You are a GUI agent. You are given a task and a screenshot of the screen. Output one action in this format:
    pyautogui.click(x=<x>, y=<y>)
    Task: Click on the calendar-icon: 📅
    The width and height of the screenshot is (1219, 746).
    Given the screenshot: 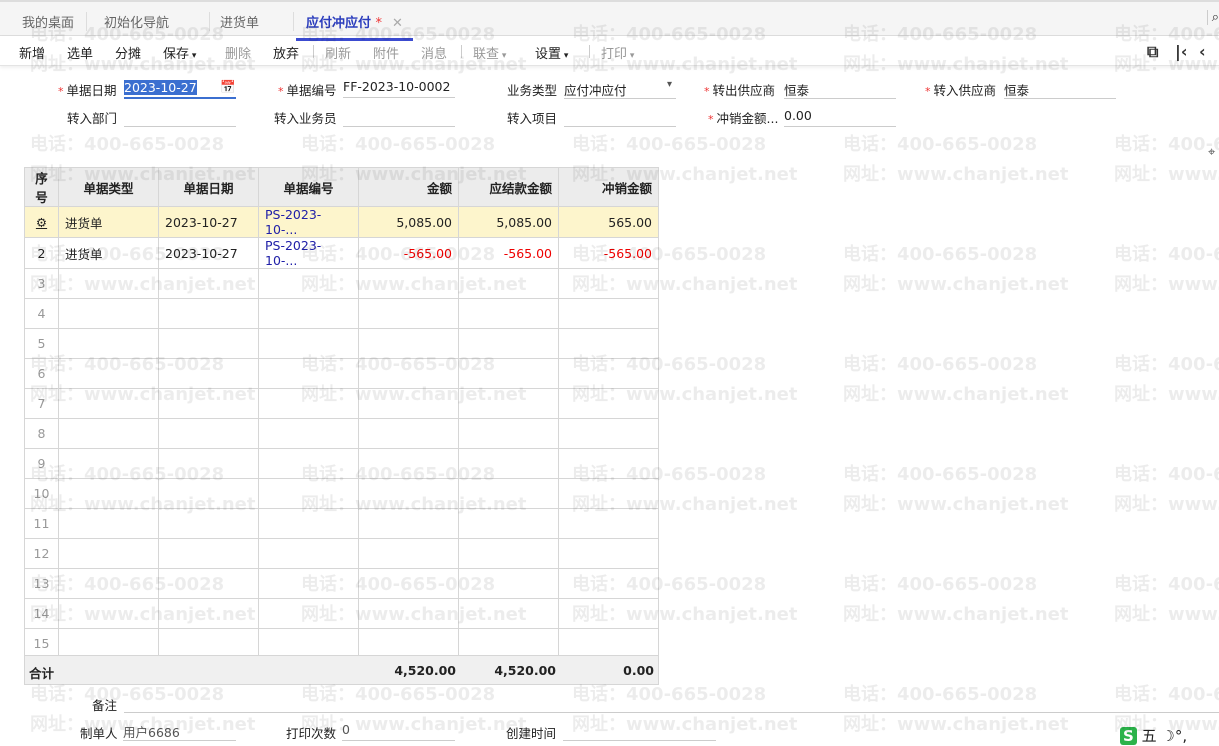 What is the action you would take?
    pyautogui.click(x=228, y=87)
    